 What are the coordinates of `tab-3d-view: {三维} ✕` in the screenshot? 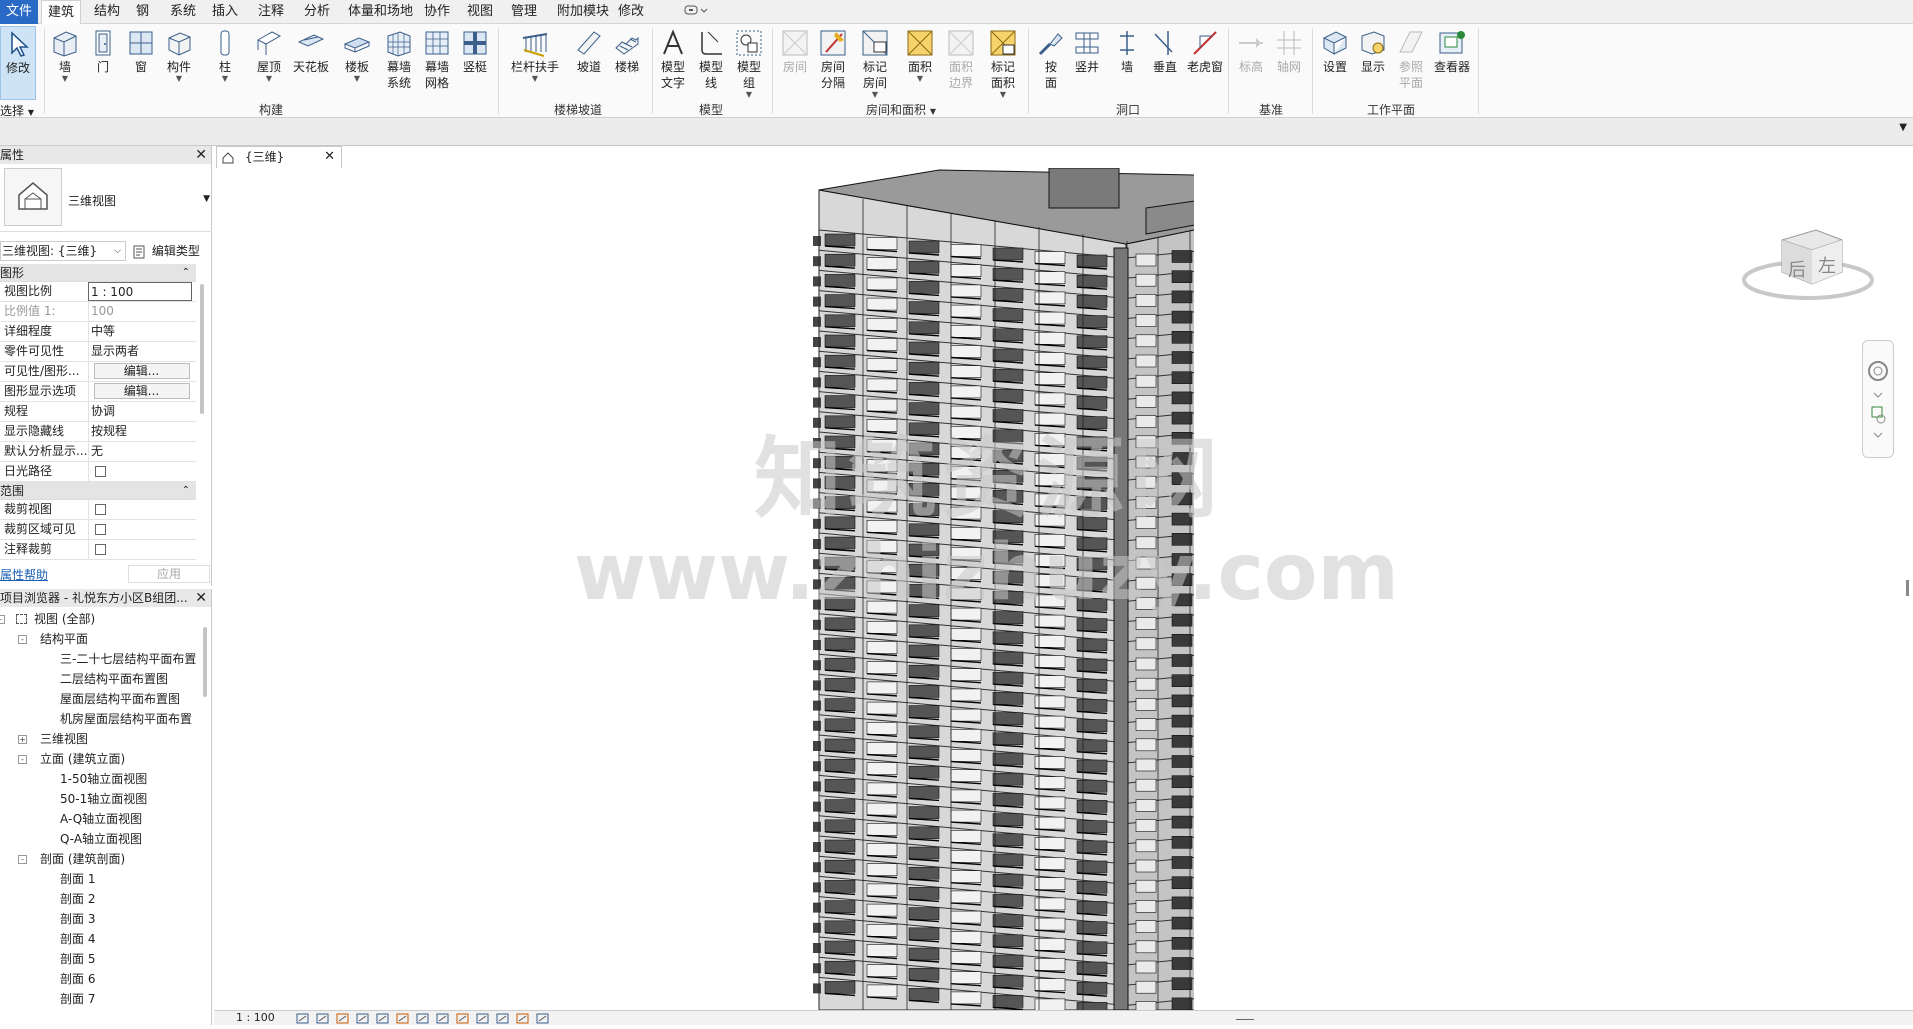 It's located at (279, 157).